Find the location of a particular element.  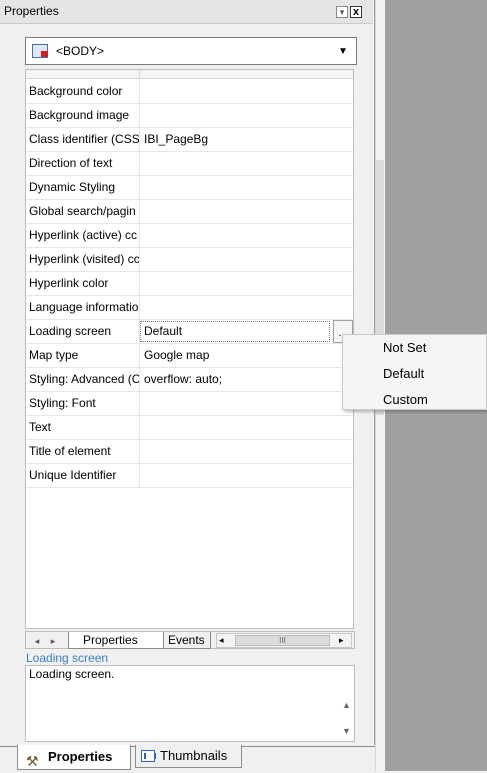

property-name: Language informatio is located at coordinates (84, 307).